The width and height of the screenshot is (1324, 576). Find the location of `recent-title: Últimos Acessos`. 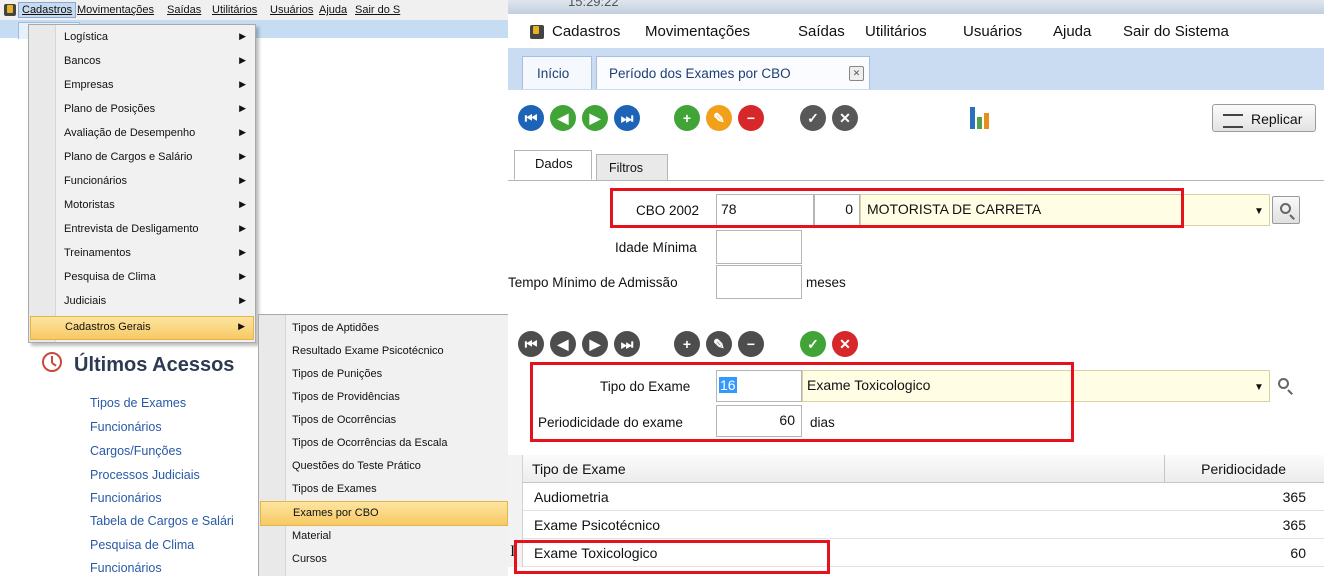

recent-title: Últimos Acessos is located at coordinates (154, 365).